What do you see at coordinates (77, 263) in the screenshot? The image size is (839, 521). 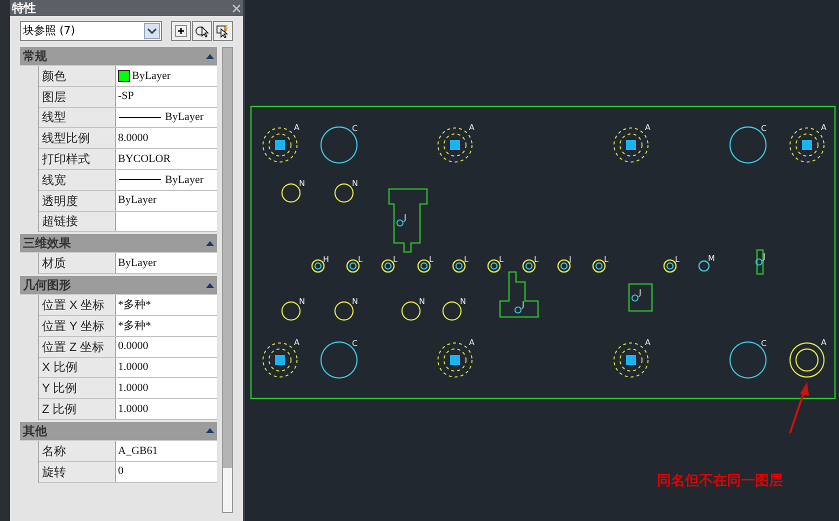 I see `property-label: 材质` at bounding box center [77, 263].